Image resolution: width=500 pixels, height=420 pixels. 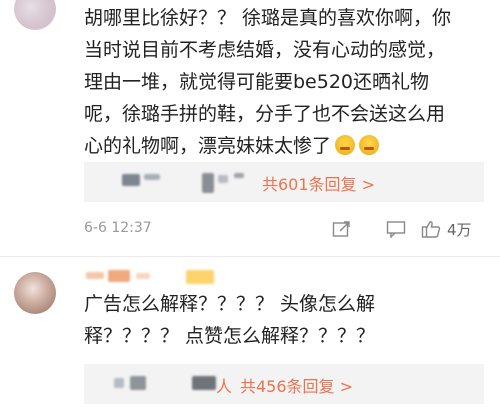 What do you see at coordinates (250, 256) in the screenshot?
I see `divider` at bounding box center [250, 256].